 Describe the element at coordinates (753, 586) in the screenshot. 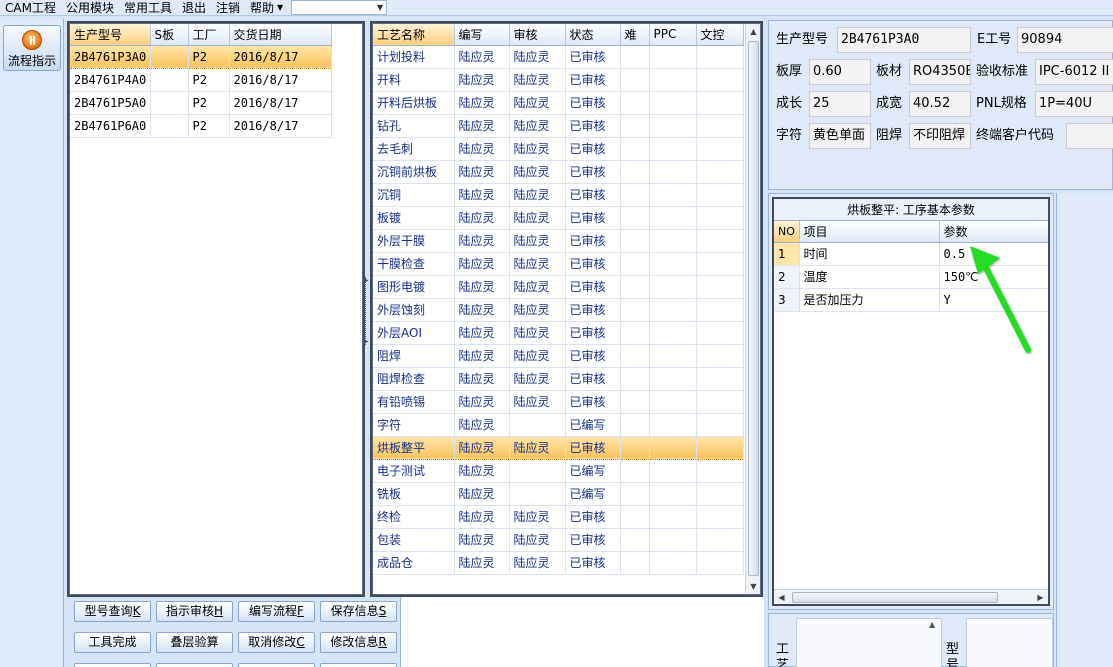

I see `scroll-down-icon: ▼` at that location.